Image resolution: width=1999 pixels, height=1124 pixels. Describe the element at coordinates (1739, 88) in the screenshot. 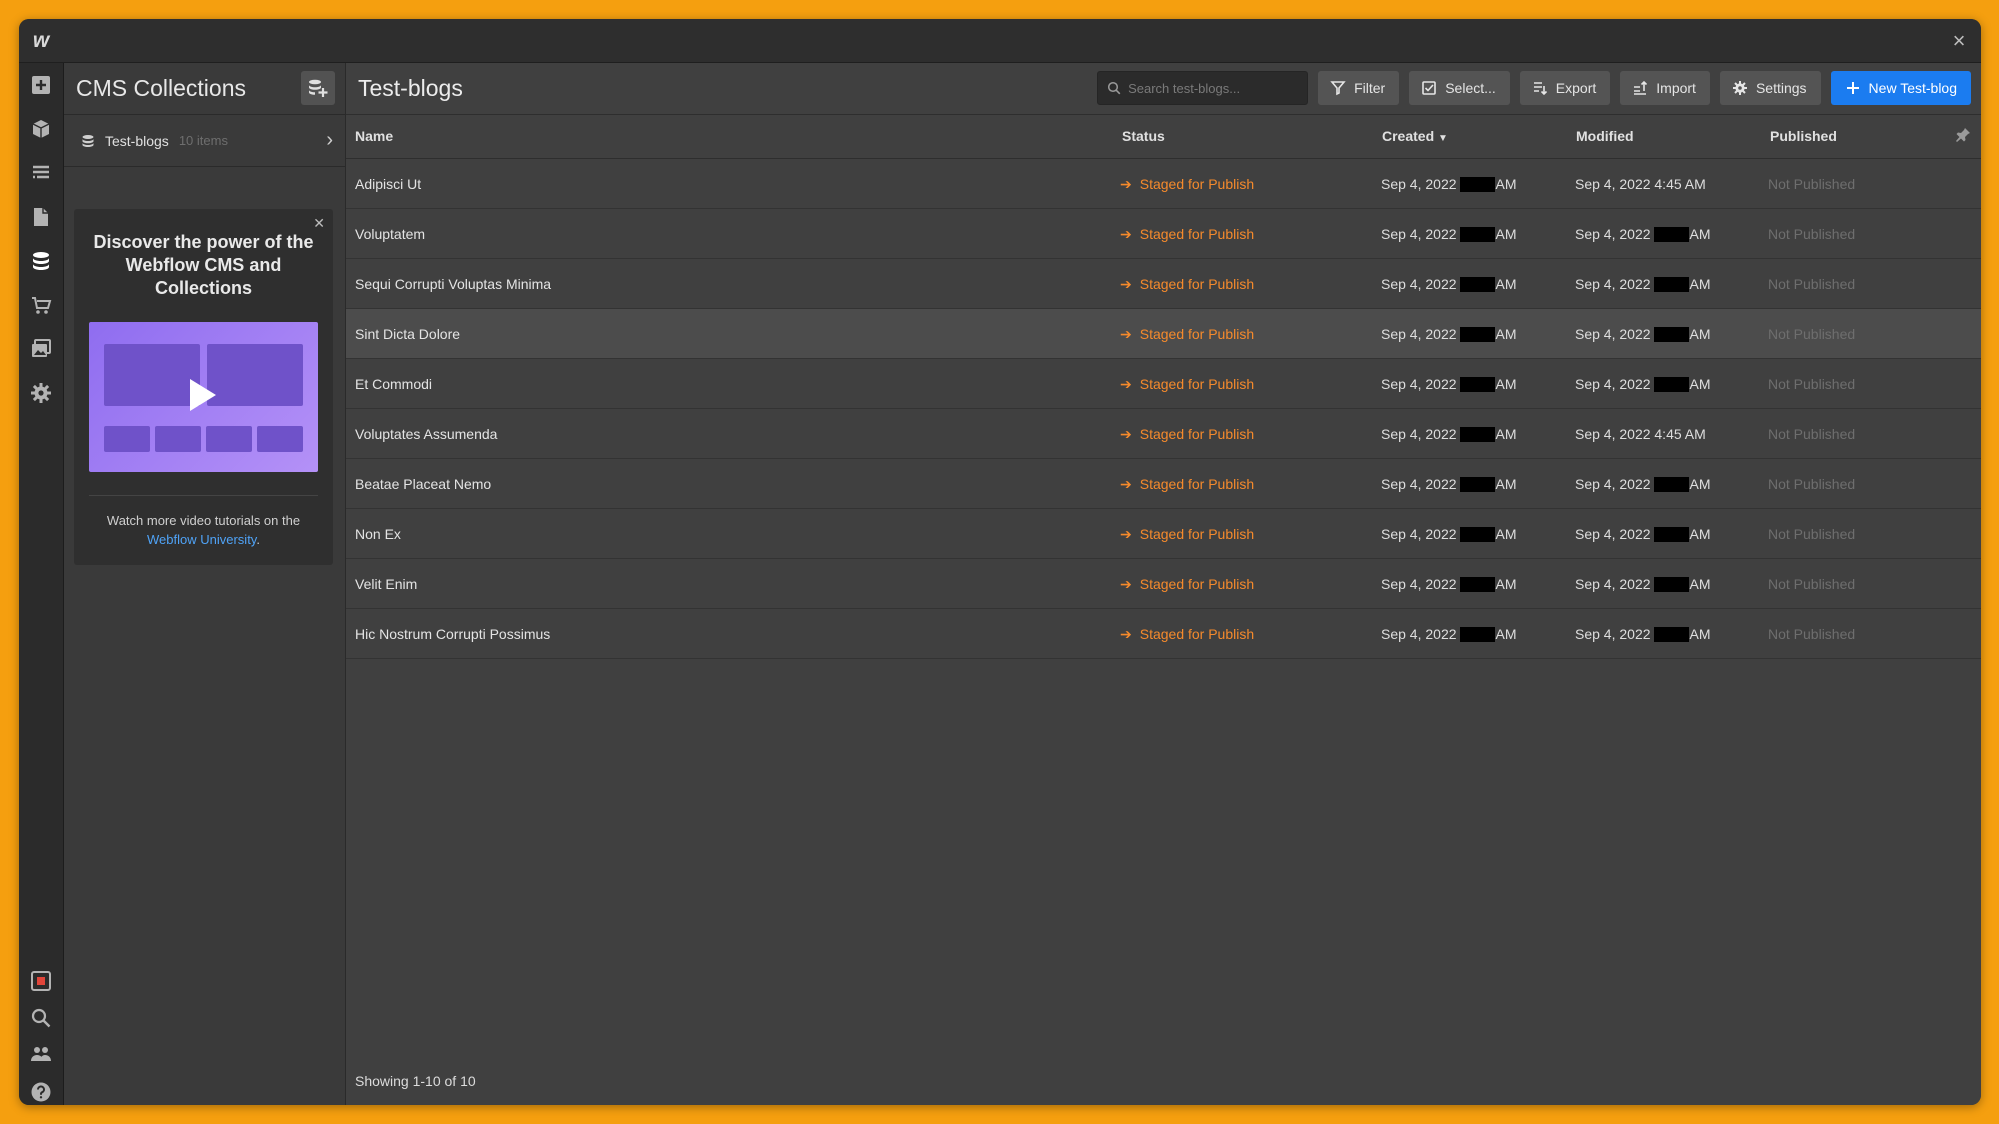

I see `settings-gear-icon` at that location.